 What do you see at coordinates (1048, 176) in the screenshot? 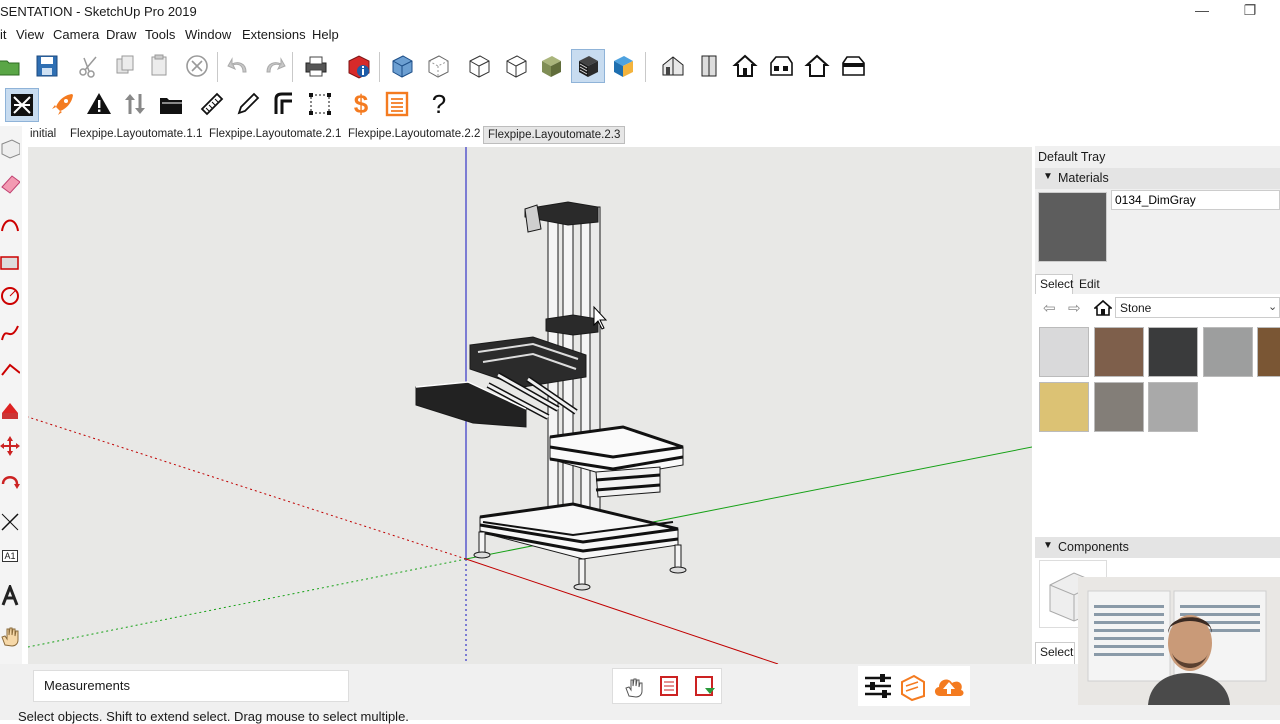
I see `collapse-triangle-icon: ▼` at bounding box center [1048, 176].